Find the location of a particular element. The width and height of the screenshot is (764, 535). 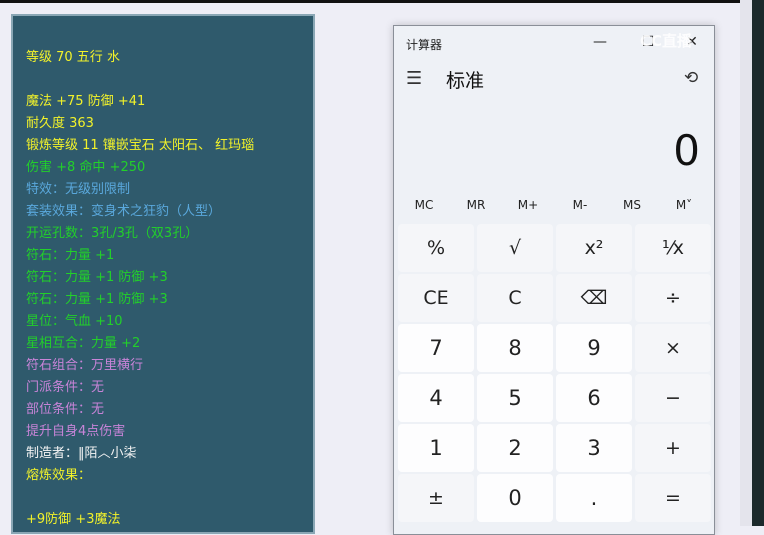

minimize-button: — is located at coordinates (600, 42).